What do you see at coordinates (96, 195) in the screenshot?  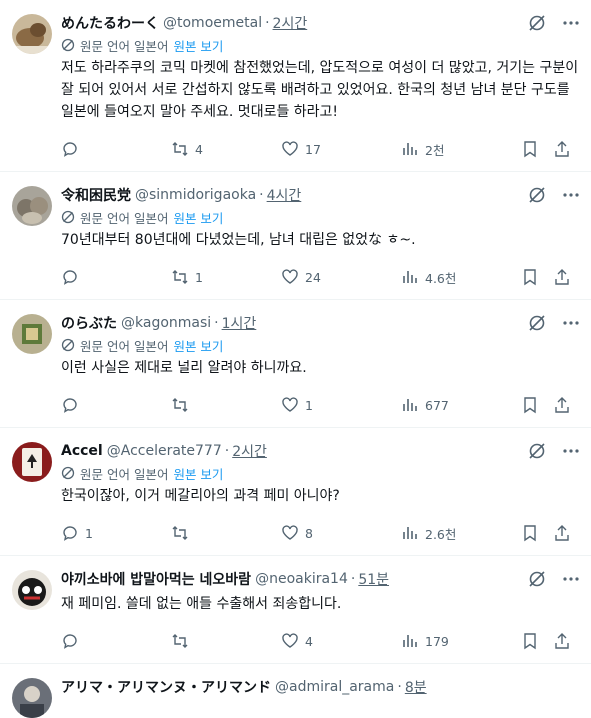 I see `author-name: 令和困民党` at bounding box center [96, 195].